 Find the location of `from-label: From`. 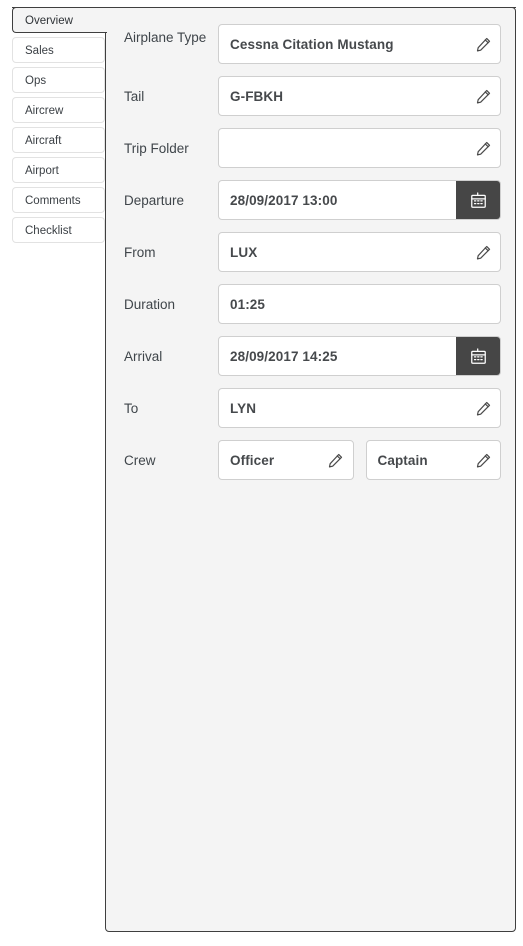

from-label: From is located at coordinates (140, 252).